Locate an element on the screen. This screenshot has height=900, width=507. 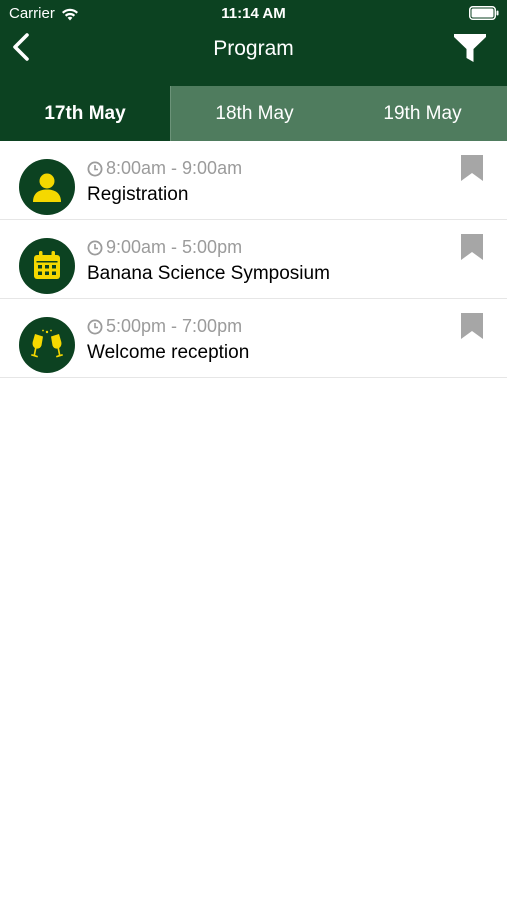
person-icon is located at coordinates (47, 187).